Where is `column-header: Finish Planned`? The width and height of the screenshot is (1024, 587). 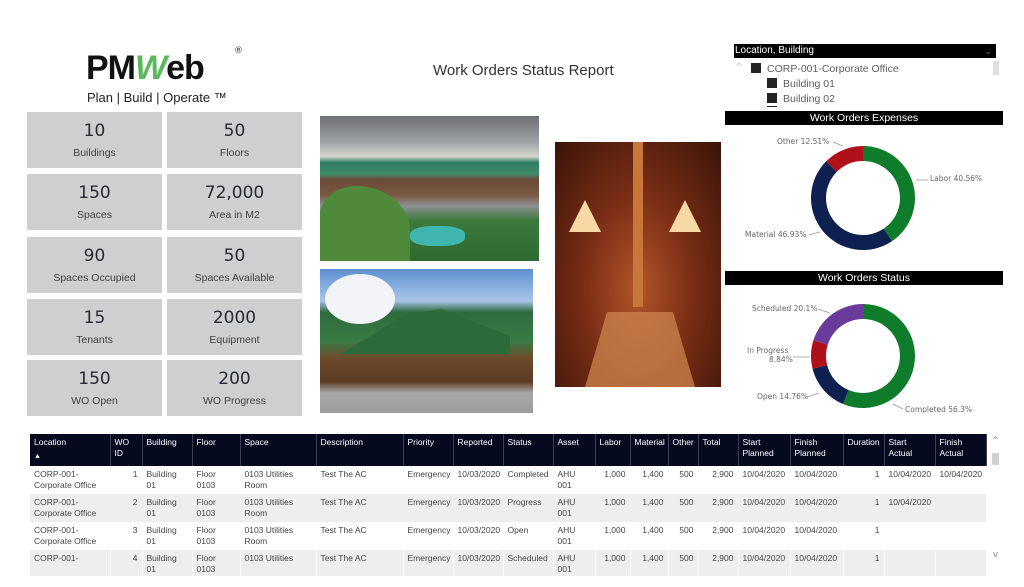 column-header: Finish Planned is located at coordinates (817, 450).